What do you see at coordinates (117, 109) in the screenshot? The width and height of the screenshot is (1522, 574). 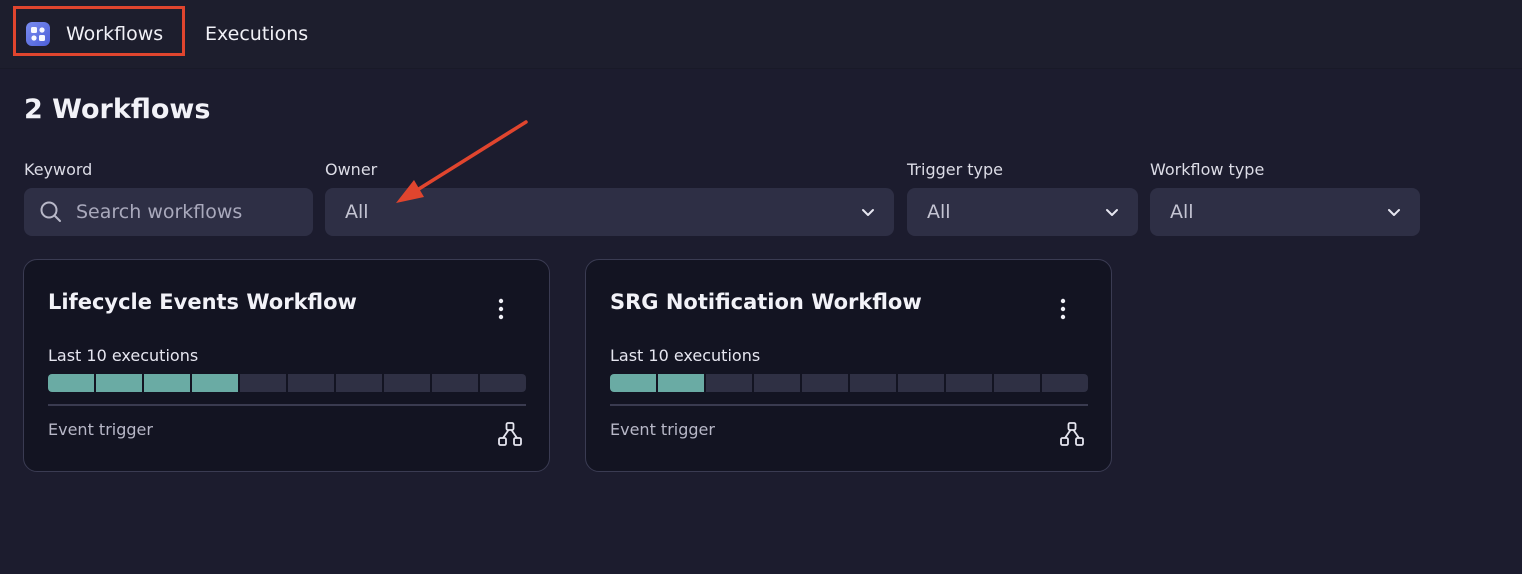 I see `page-title: 2 Workflows` at bounding box center [117, 109].